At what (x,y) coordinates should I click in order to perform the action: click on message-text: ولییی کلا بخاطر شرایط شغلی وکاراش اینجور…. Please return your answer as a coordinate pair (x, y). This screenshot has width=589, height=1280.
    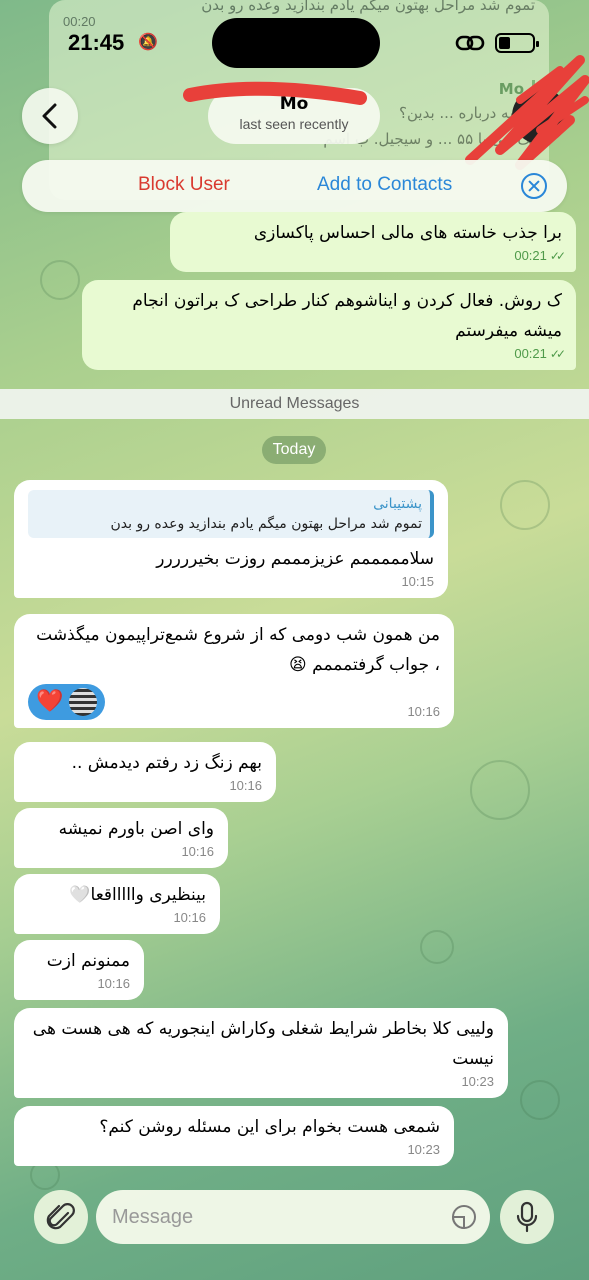
    Looking at the image, I should click on (263, 1044).